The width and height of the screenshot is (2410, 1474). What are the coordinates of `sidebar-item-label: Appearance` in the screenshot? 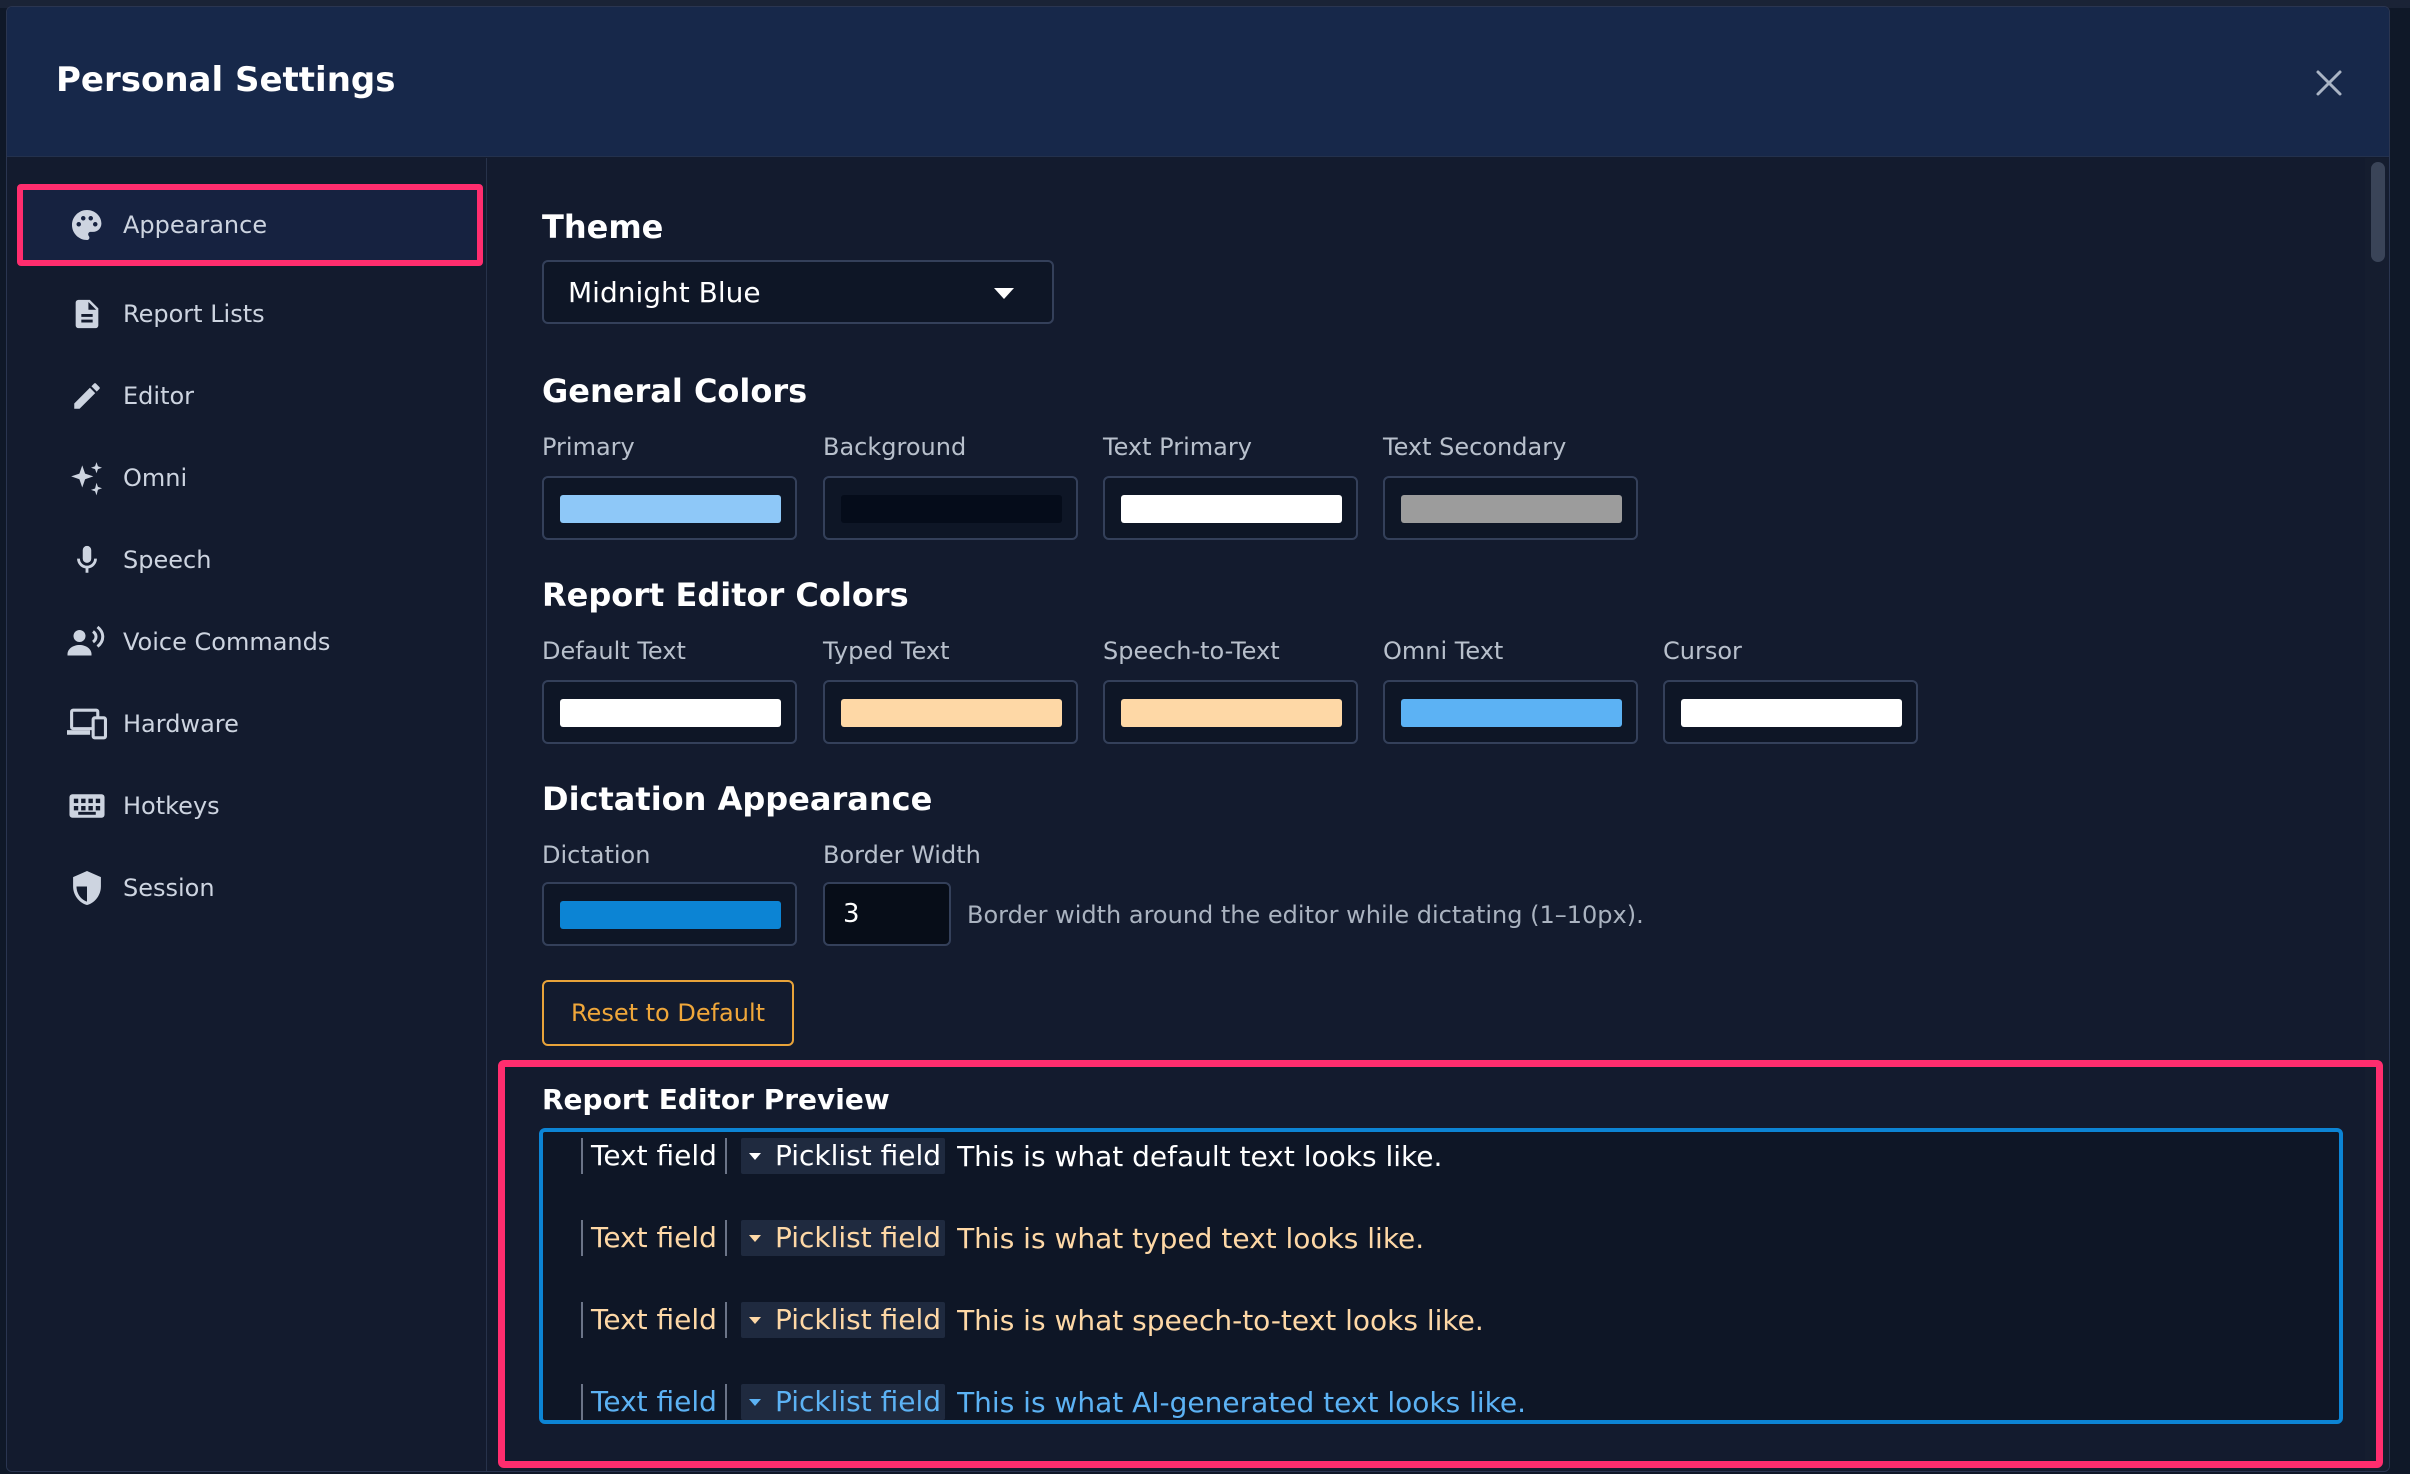 It's located at (195, 225).